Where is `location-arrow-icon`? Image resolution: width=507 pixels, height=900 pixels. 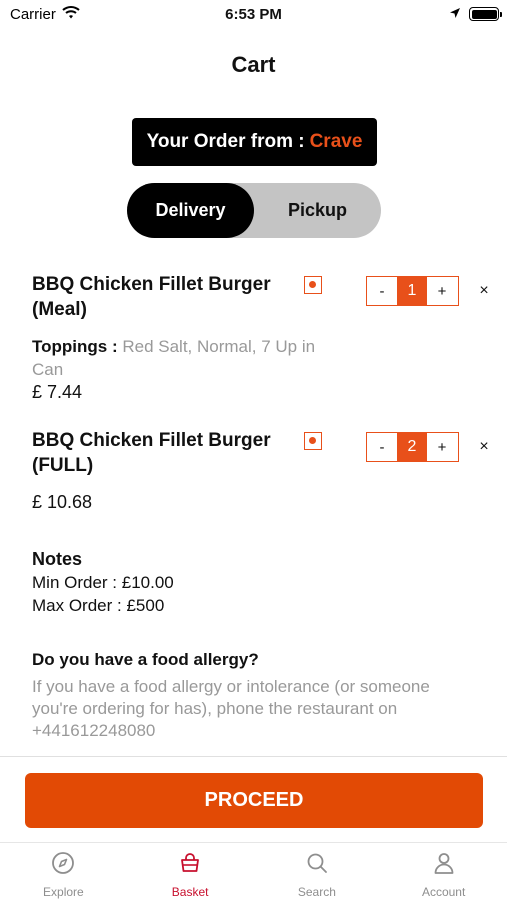 location-arrow-icon is located at coordinates (455, 15).